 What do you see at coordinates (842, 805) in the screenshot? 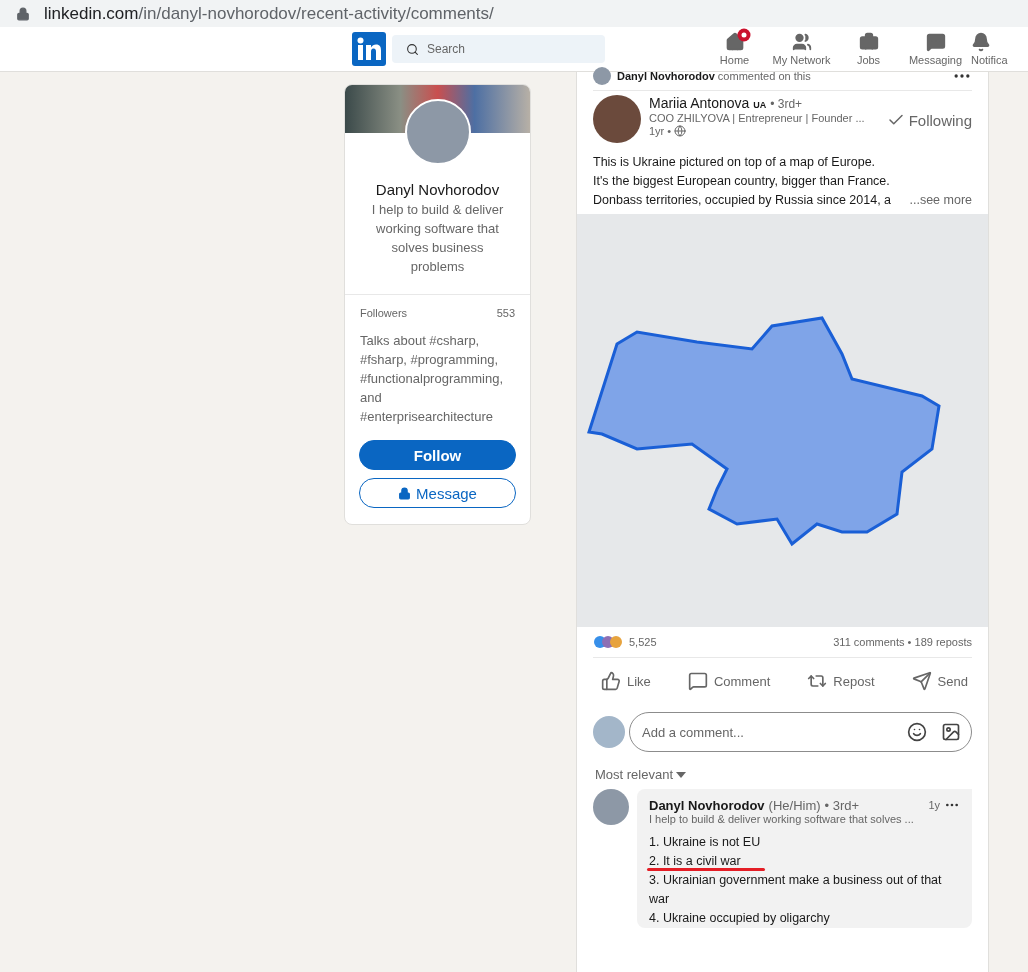
I see `connection-degree: • 3rd+` at bounding box center [842, 805].